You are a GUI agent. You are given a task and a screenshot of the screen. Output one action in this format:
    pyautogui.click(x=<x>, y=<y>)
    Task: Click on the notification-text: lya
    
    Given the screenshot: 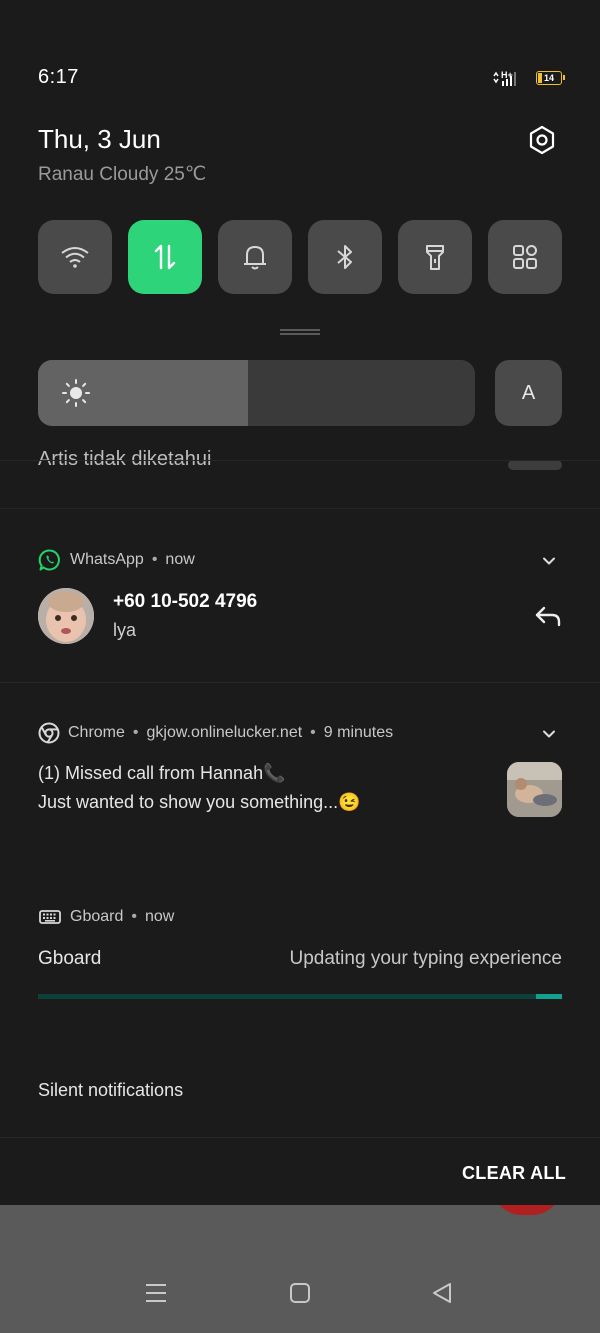 What is the action you would take?
    pyautogui.click(x=125, y=630)
    